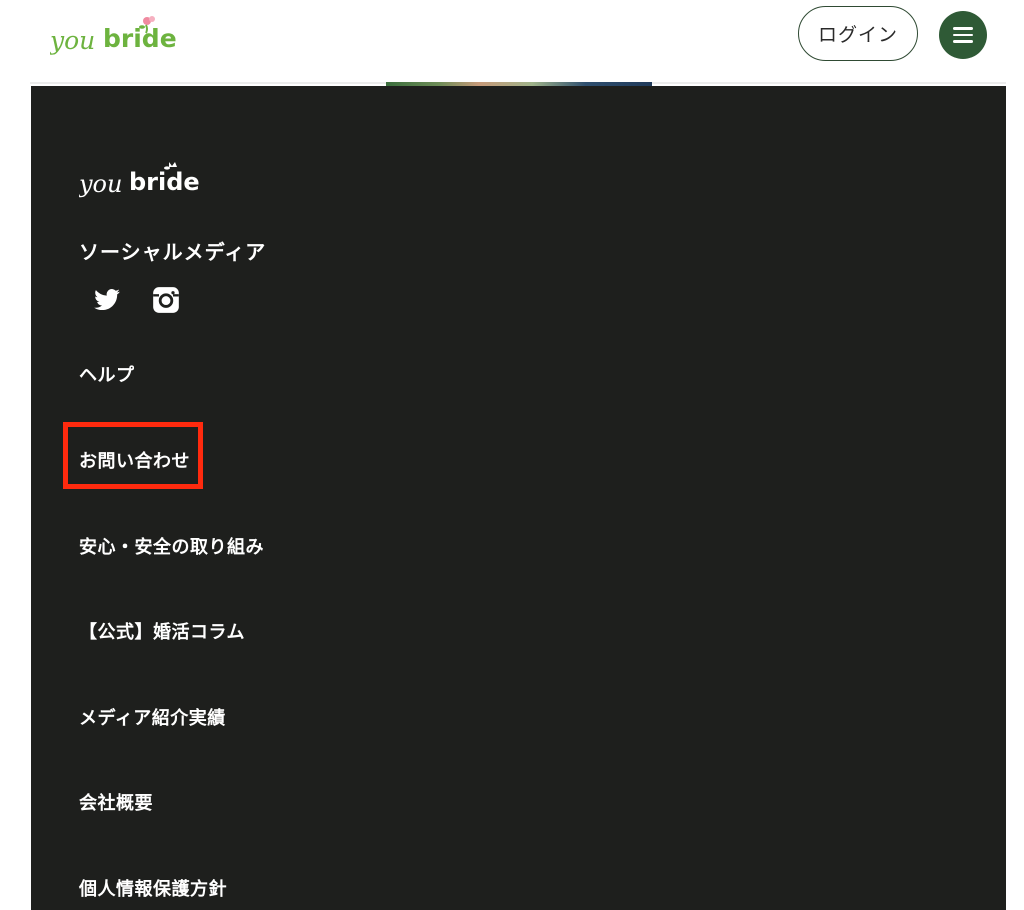 Image resolution: width=1024 pixels, height=910 pixels. I want to click on footer-link-help: ヘルプ, so click(107, 374).